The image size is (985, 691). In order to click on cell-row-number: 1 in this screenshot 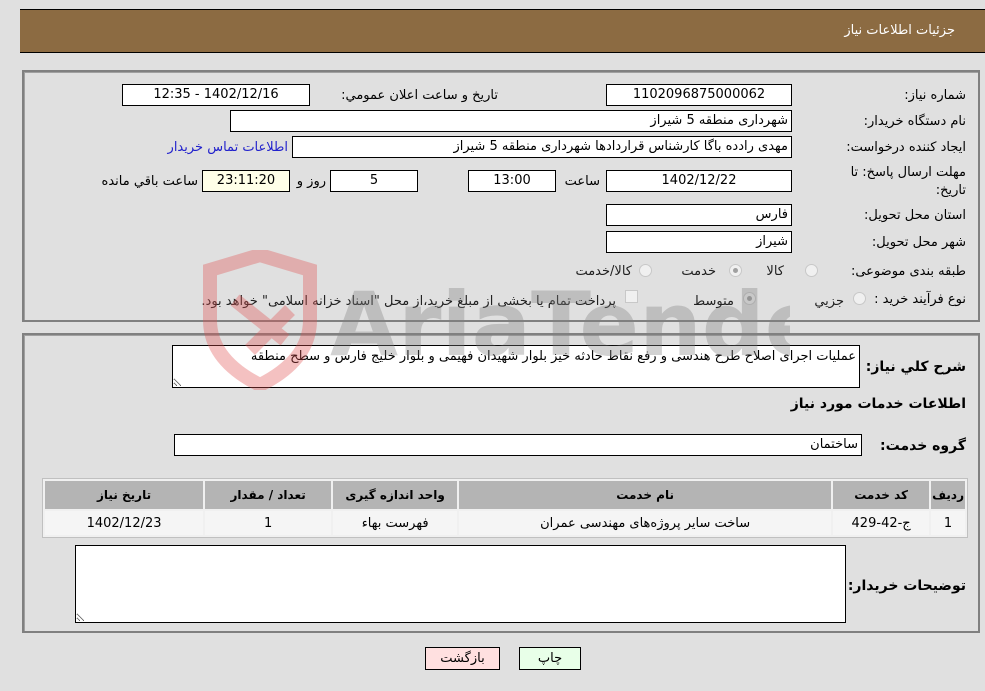, I will do `click(948, 523)`.